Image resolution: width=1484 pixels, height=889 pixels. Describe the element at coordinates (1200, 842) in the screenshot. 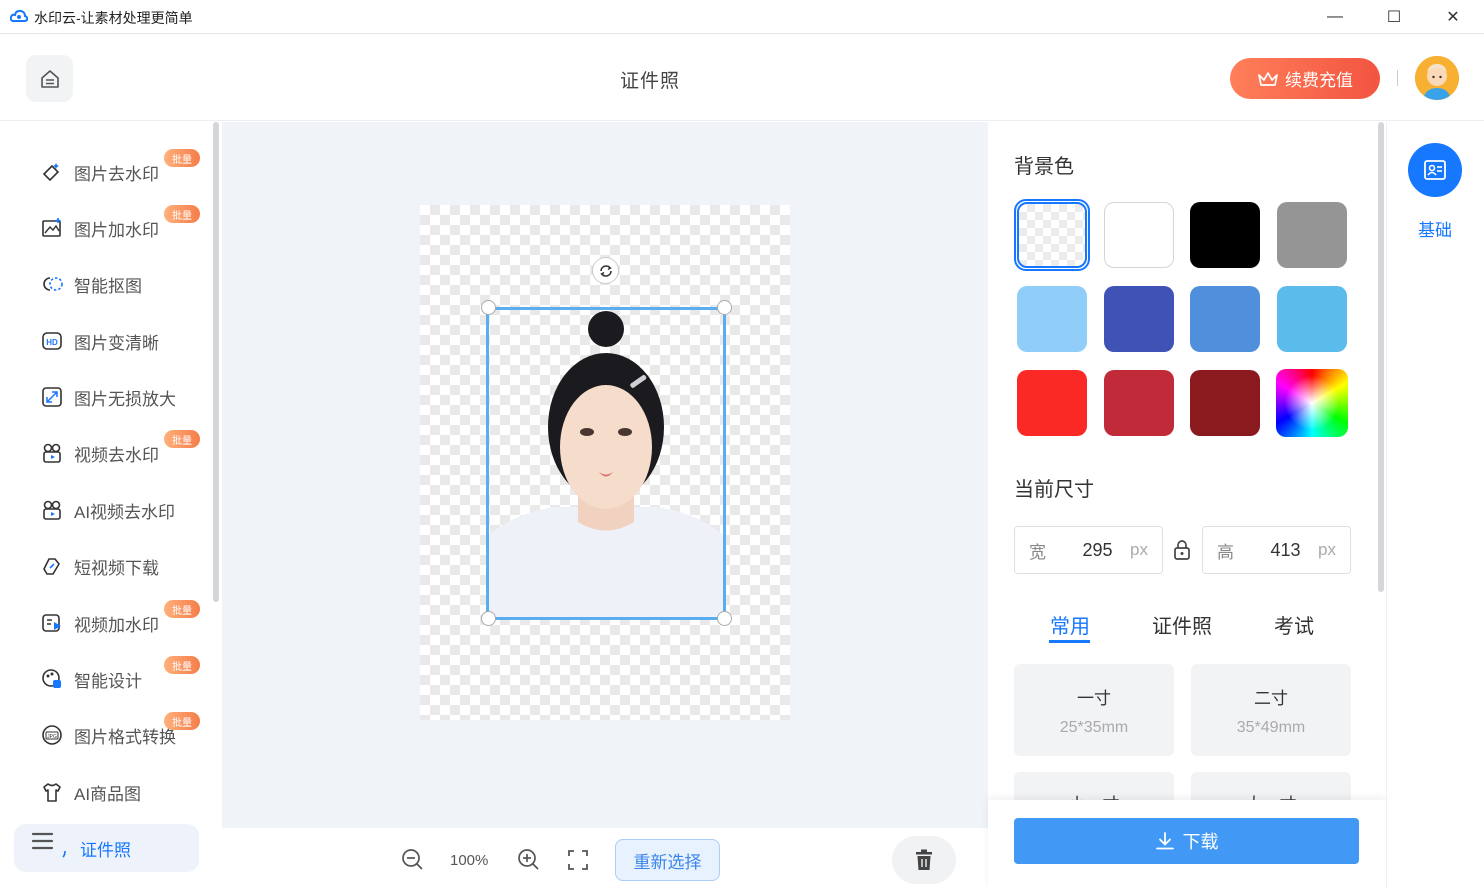

I see `download-label: 下载` at that location.